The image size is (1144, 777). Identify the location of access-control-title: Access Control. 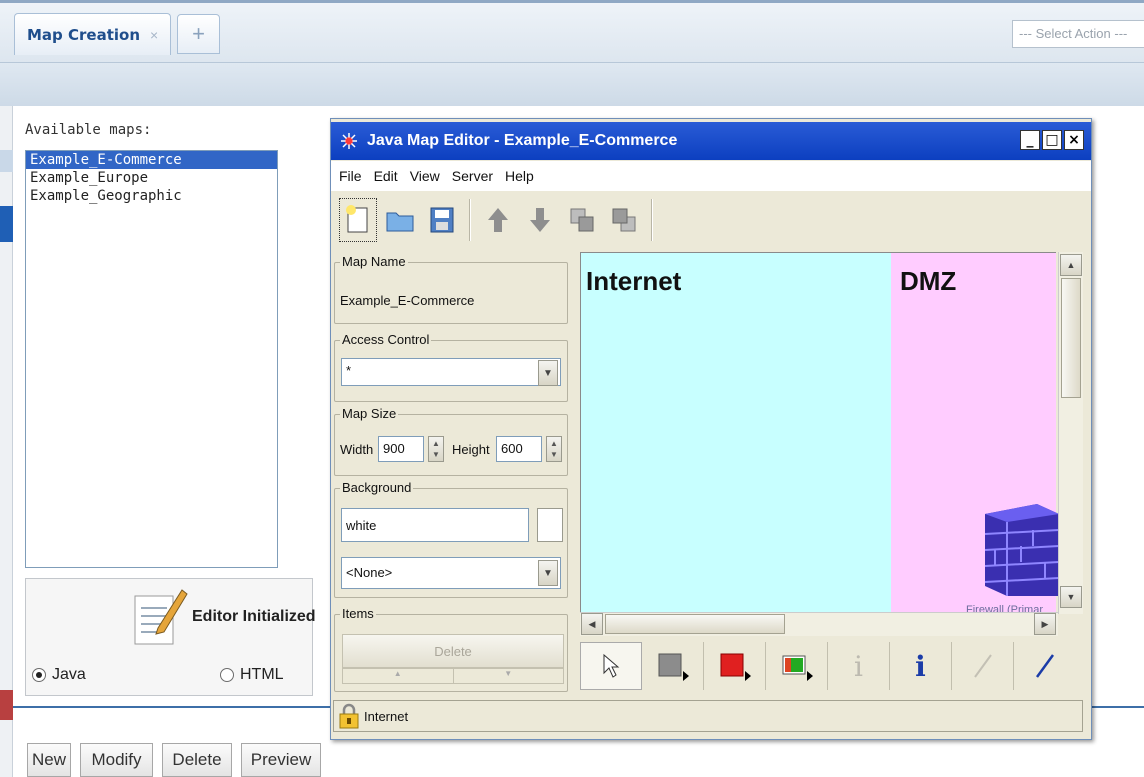
(386, 339).